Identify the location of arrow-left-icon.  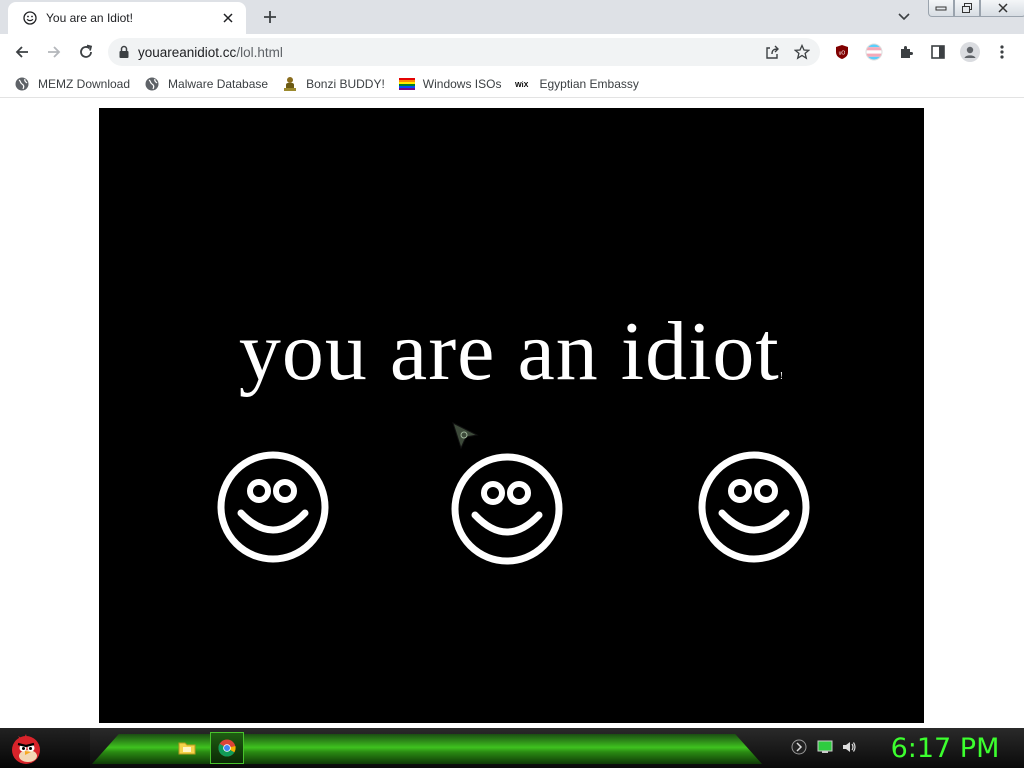
(21, 52).